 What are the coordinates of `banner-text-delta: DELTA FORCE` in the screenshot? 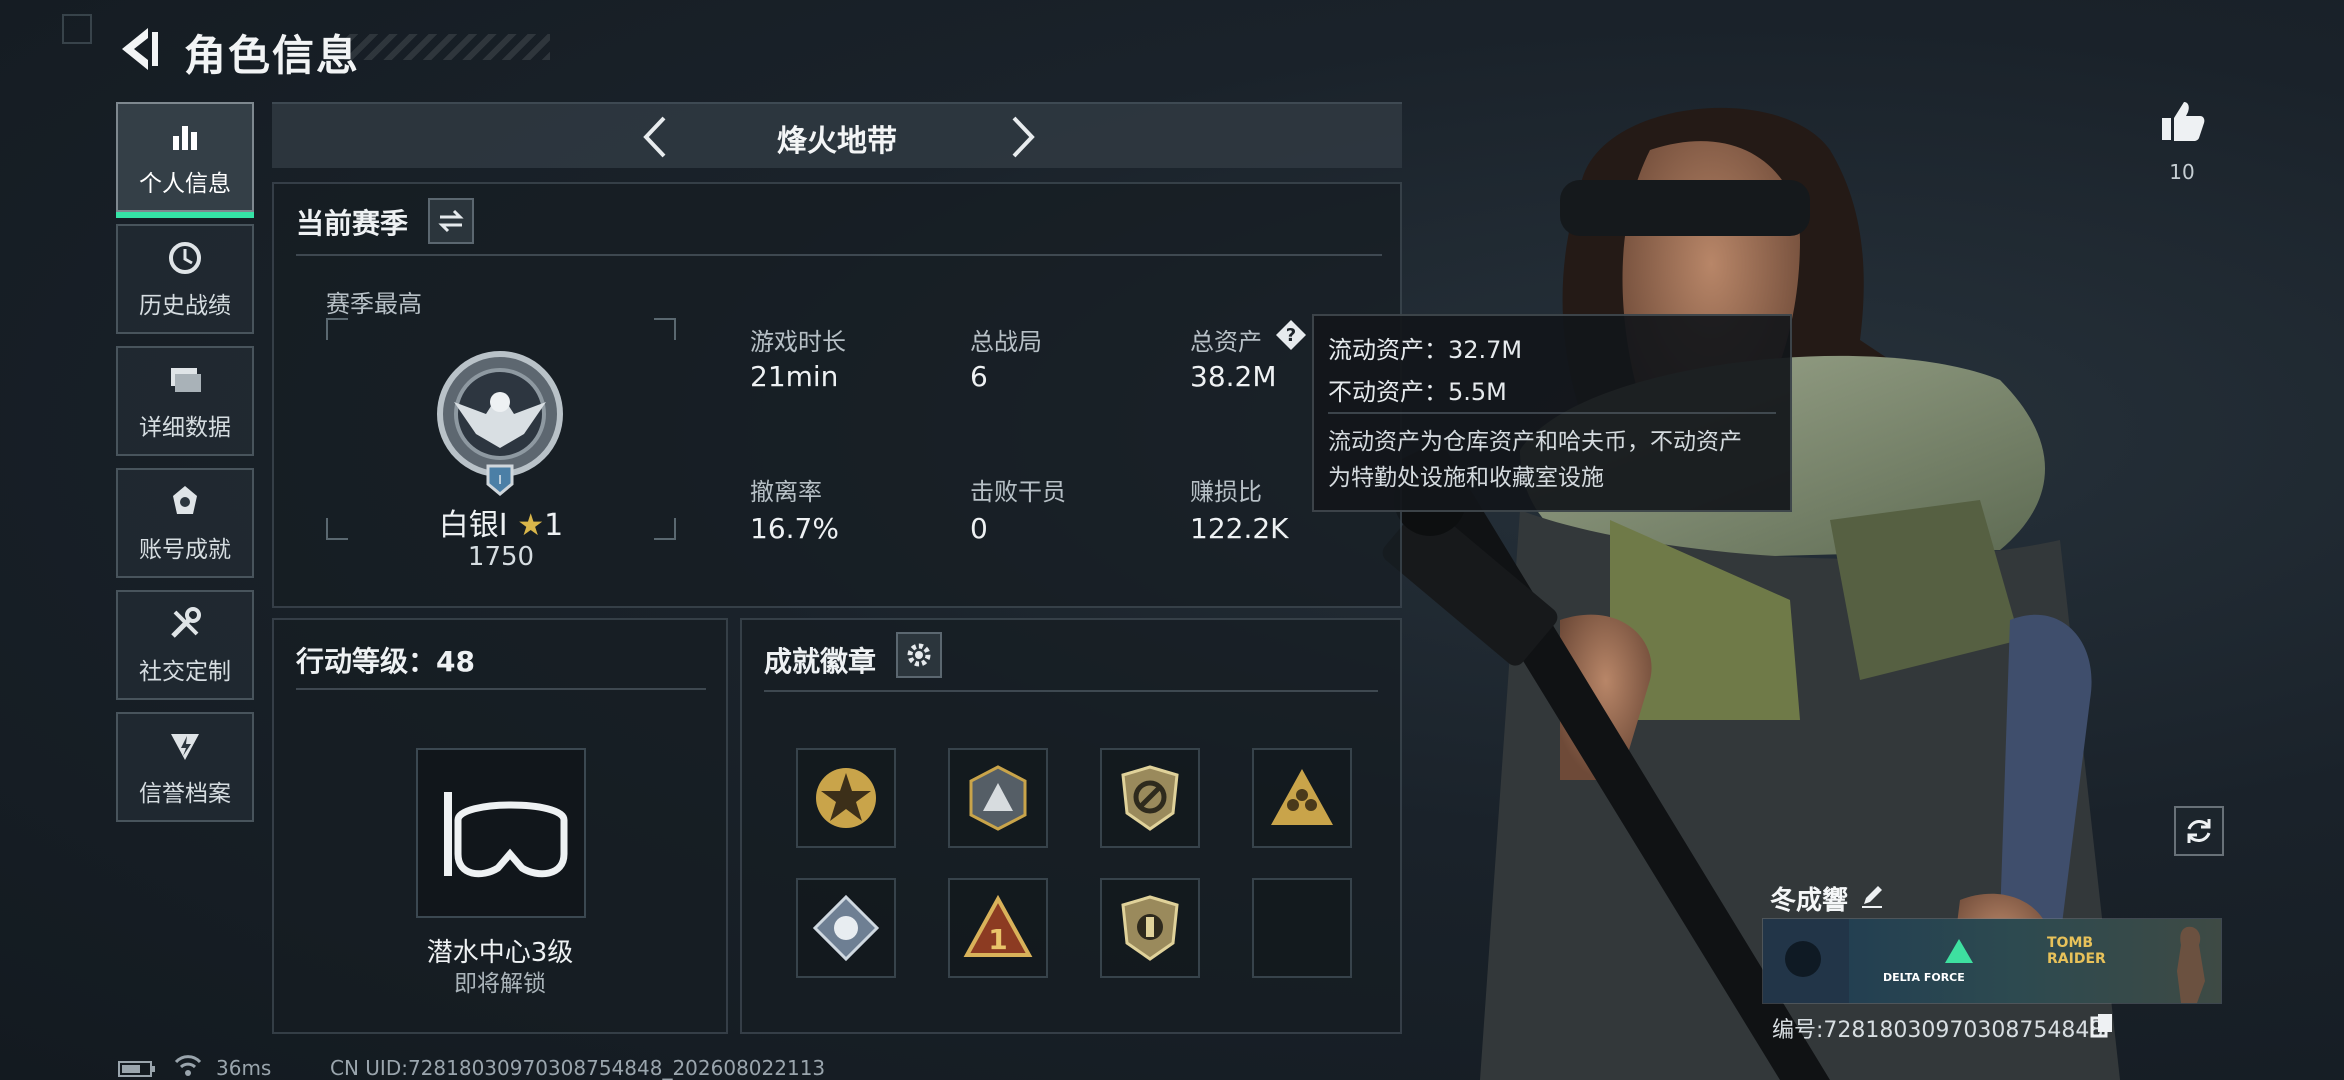 It's located at (1924, 977).